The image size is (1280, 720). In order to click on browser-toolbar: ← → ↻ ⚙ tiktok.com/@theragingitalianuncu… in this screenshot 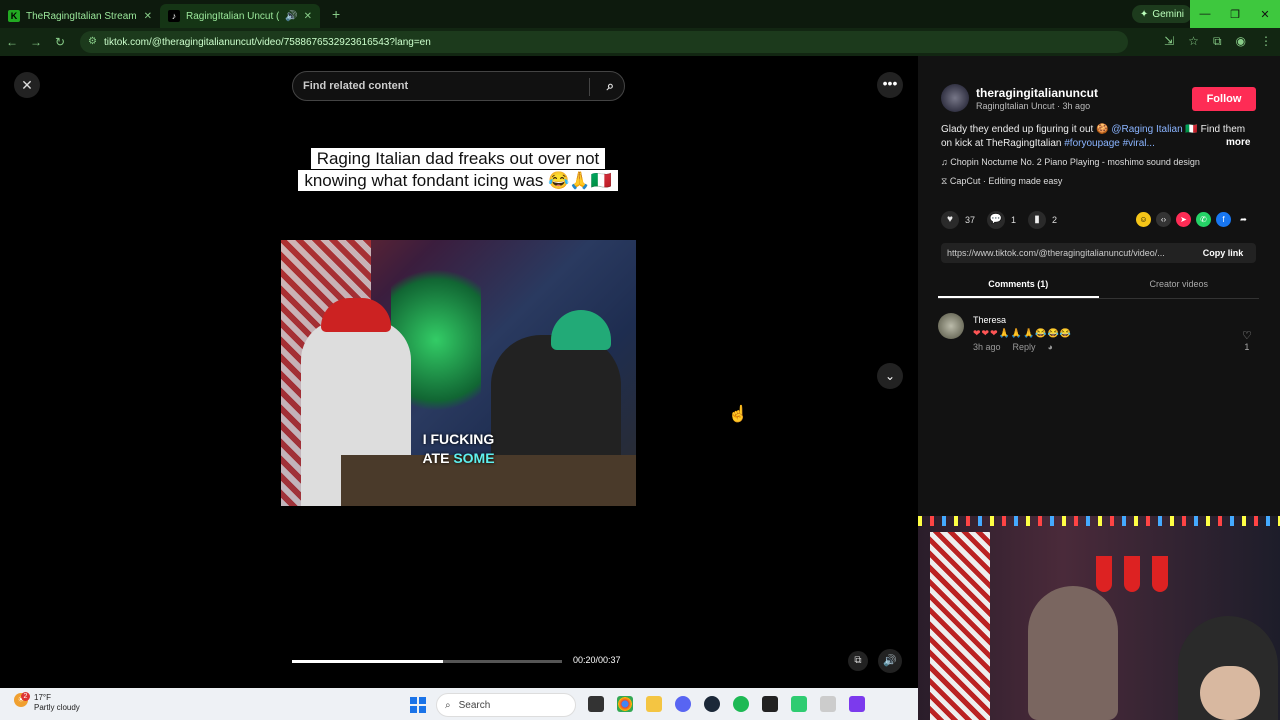, I will do `click(640, 42)`.